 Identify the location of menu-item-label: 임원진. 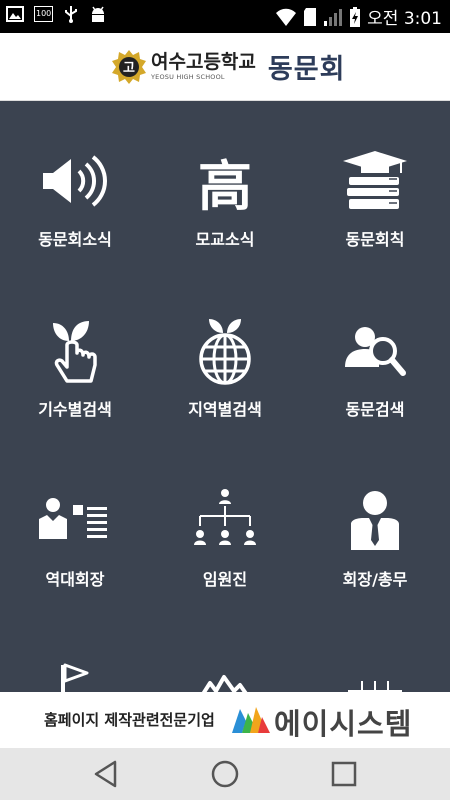
(225, 579).